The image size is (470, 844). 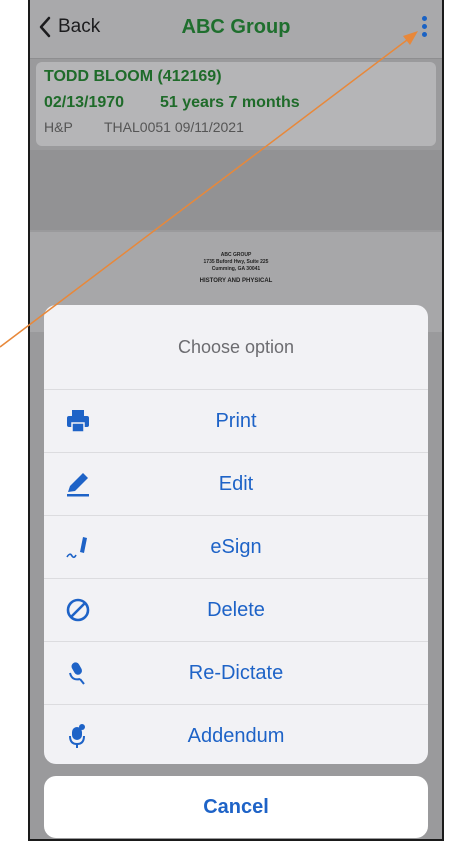 I want to click on printer-icon, so click(x=78, y=421).